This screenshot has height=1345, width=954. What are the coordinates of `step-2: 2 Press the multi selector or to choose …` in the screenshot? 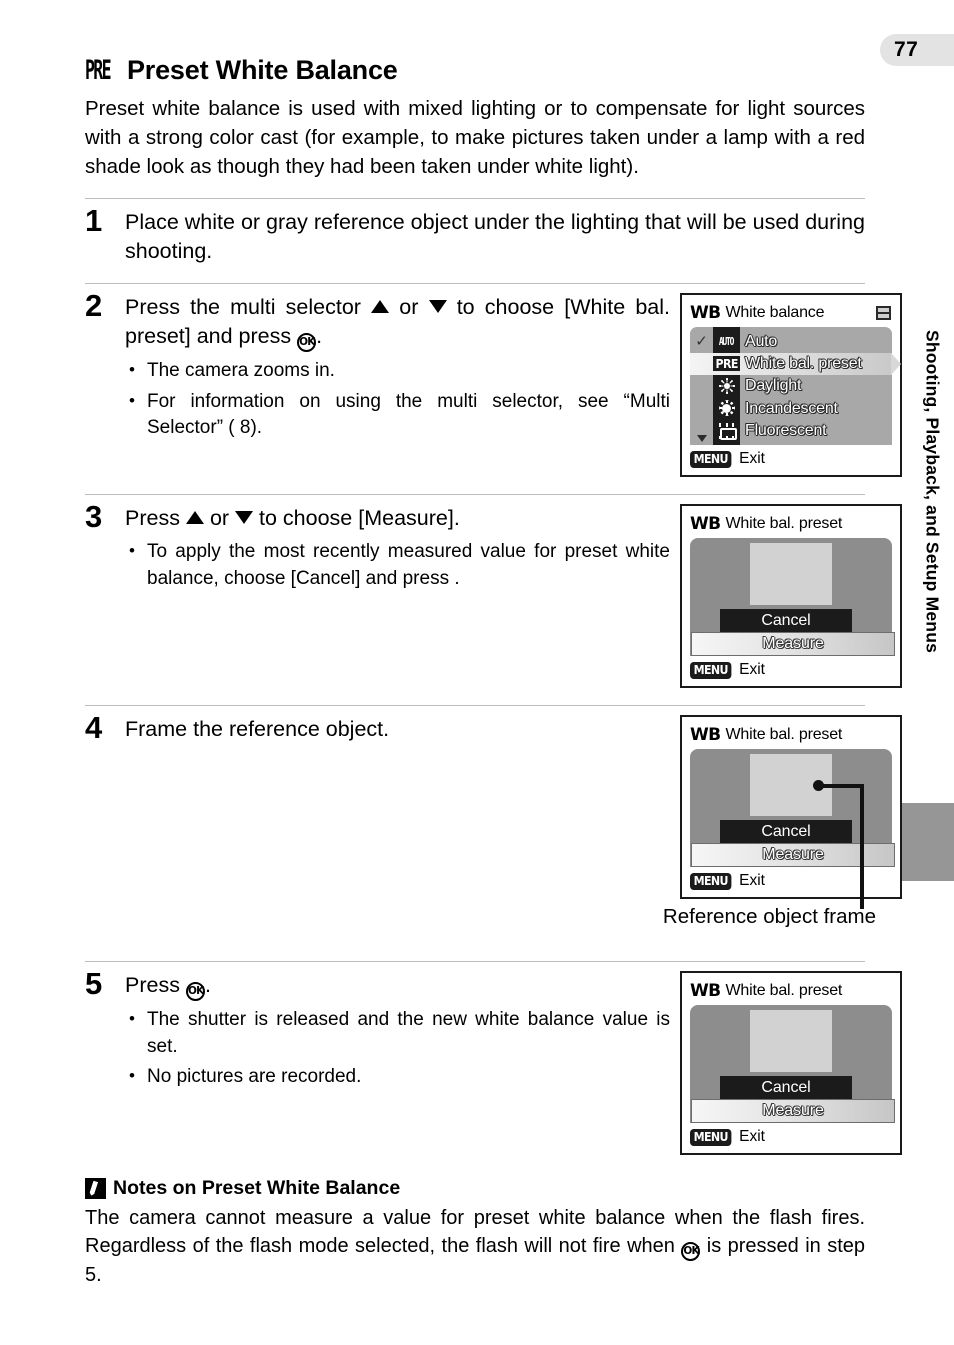 It's located at (493, 383).